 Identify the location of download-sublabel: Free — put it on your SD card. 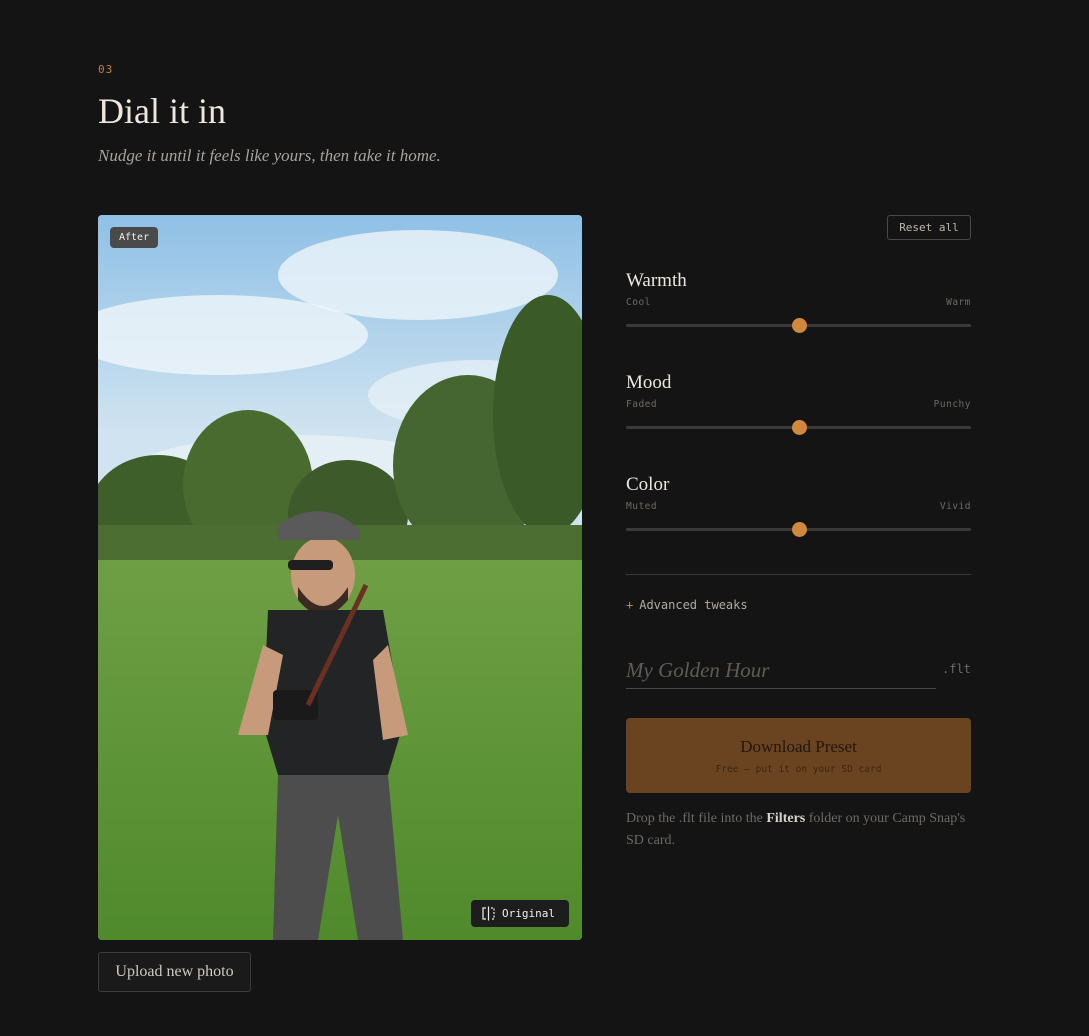
(798, 769).